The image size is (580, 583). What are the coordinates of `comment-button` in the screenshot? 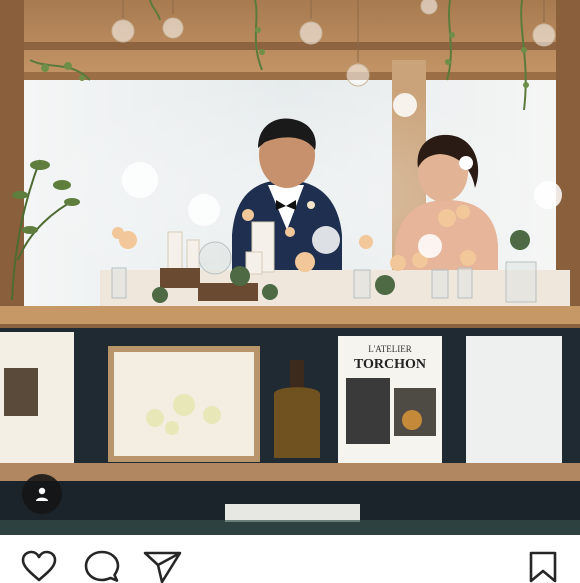 It's located at (102, 566).